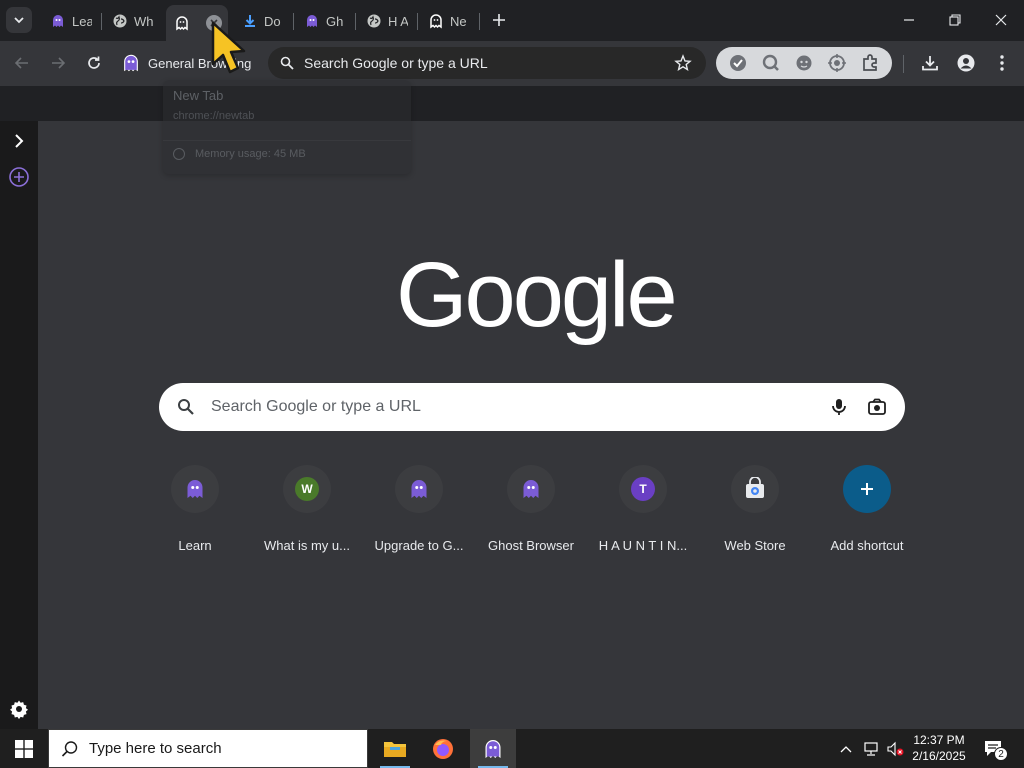 The height and width of the screenshot is (768, 1024). I want to click on tab-title: Do, so click(272, 21).